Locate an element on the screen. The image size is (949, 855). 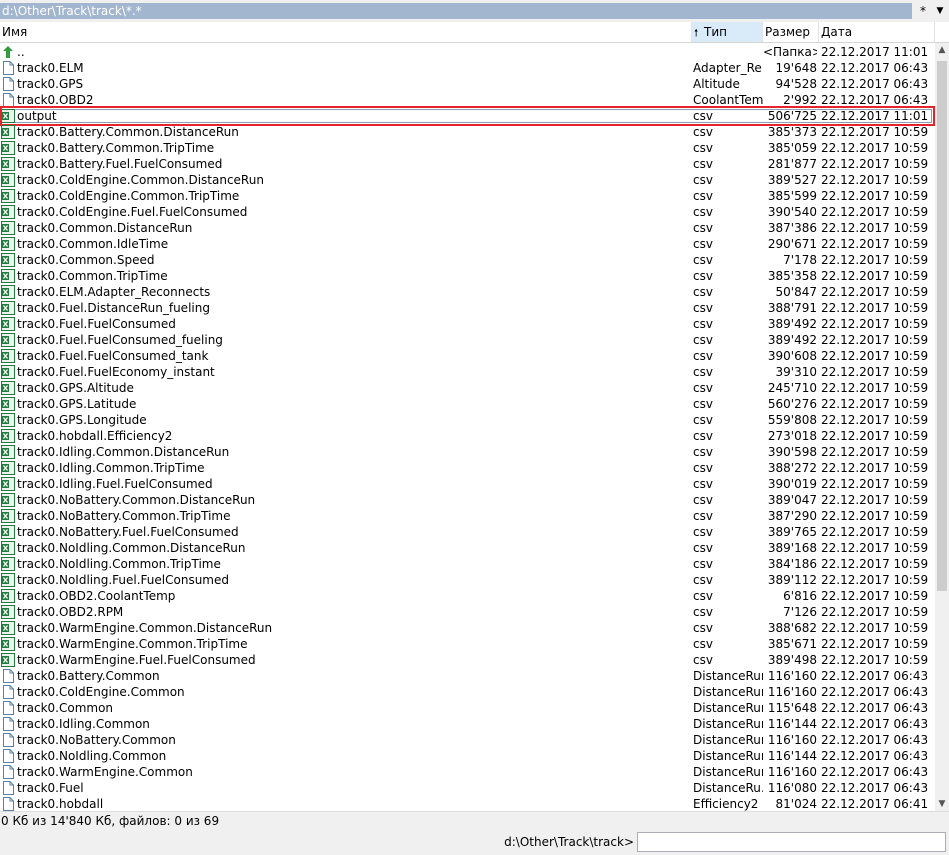
vertical-scrollbar: ▲ ▼ is located at coordinates (942, 427).